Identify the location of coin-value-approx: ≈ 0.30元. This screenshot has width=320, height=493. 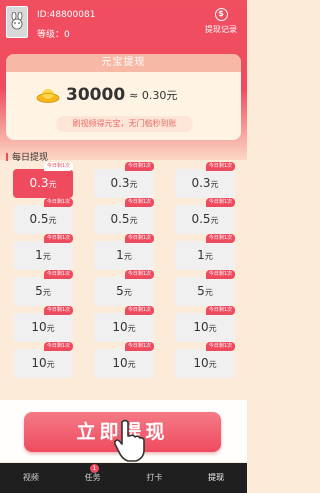
(153, 95).